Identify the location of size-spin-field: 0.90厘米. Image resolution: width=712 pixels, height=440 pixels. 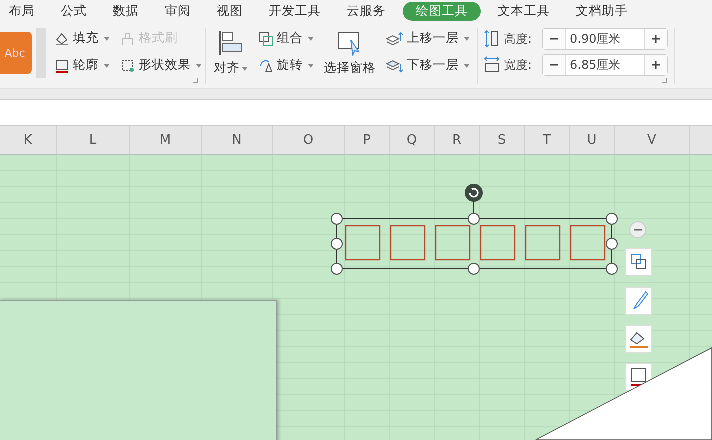
(605, 39).